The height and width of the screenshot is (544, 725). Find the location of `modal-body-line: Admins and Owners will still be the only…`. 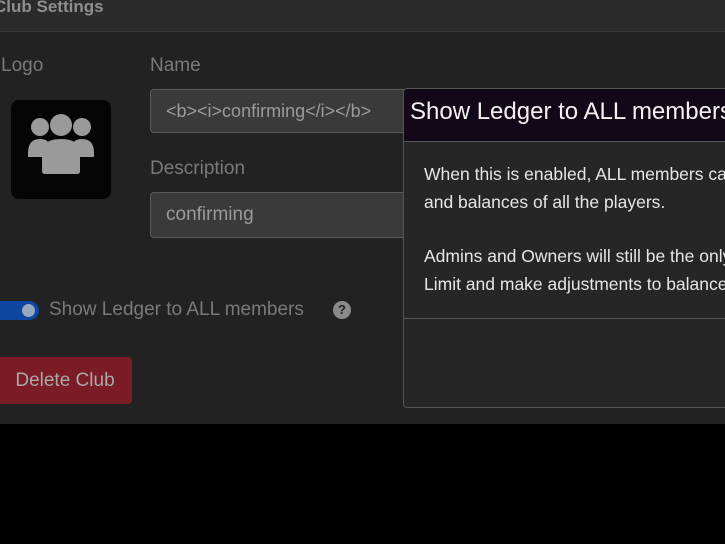

modal-body-line: Admins and Owners will still be the only… is located at coordinates (574, 256).